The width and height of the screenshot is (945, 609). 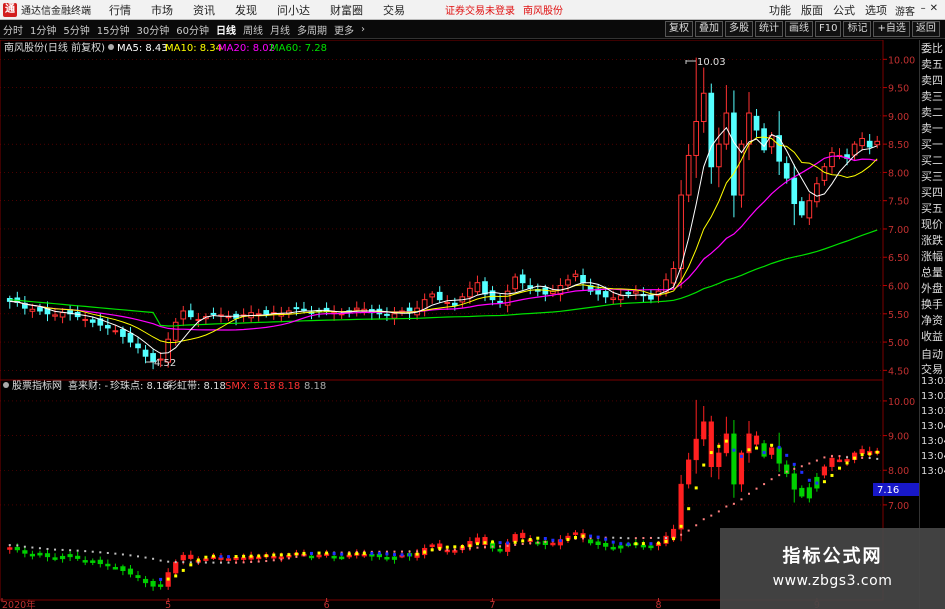 I want to click on draw-line-button: 画线, so click(x=799, y=29).